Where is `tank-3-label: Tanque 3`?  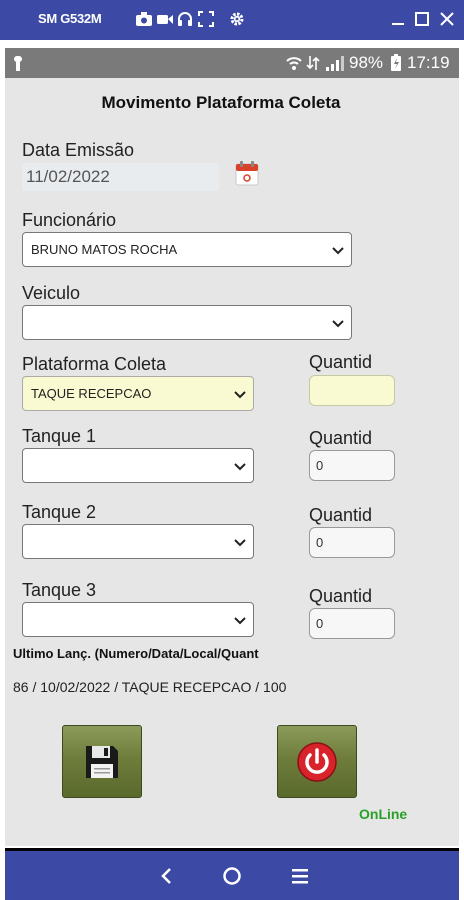 tank-3-label: Tanque 3 is located at coordinates (59, 590).